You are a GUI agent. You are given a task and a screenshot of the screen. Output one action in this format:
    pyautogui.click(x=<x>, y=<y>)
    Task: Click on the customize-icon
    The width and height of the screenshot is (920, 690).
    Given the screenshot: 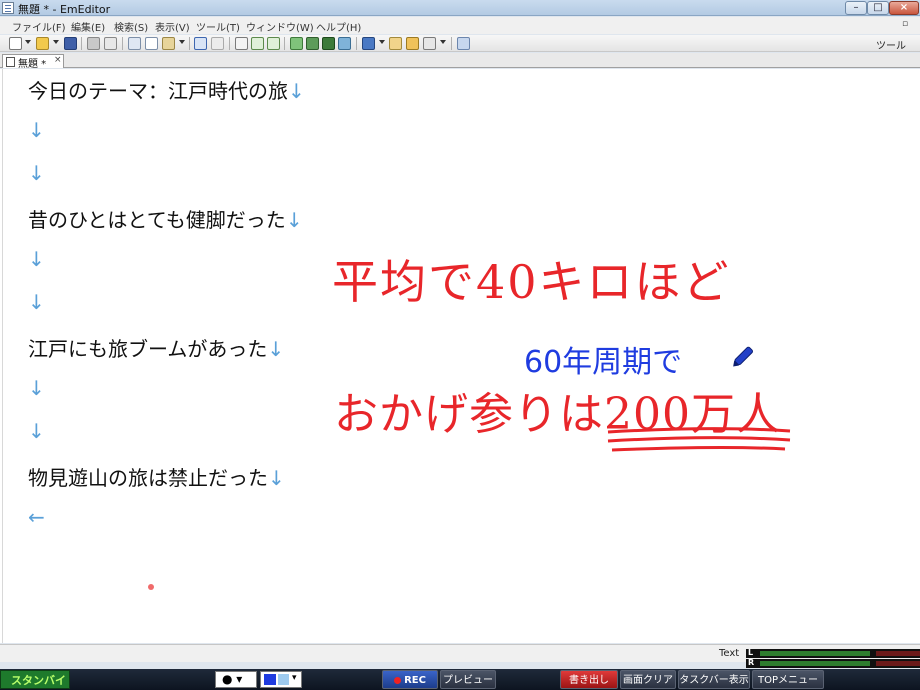 What is the action you would take?
    pyautogui.click(x=463, y=43)
    